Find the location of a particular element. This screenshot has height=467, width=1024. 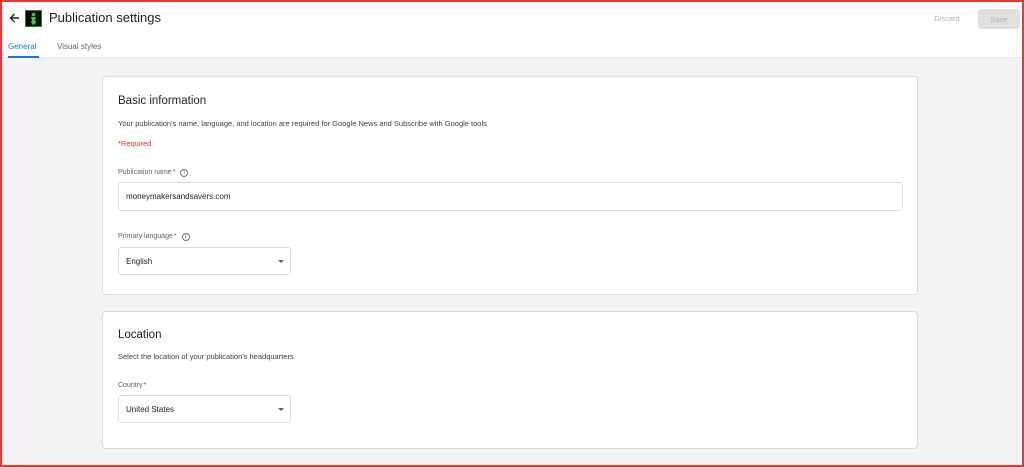

page-title: Publication settings is located at coordinates (105, 17).